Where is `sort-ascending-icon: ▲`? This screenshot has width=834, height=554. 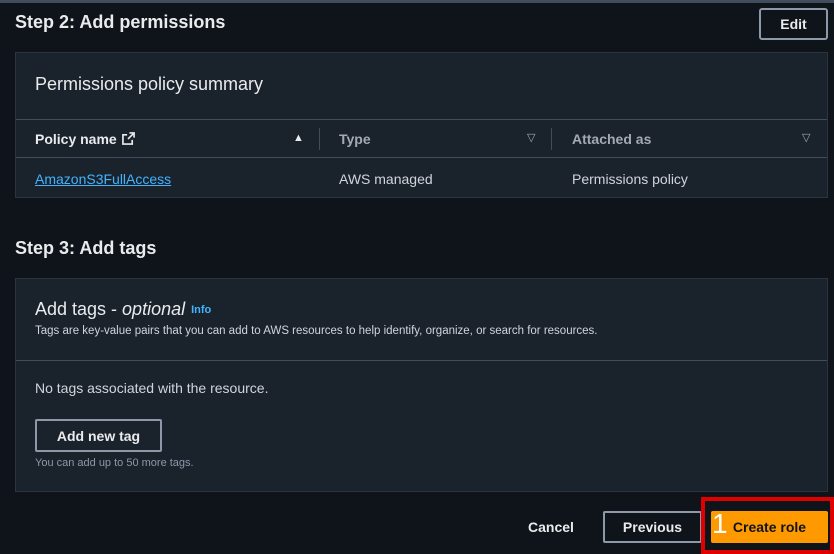
sort-ascending-icon: ▲ is located at coordinates (298, 138).